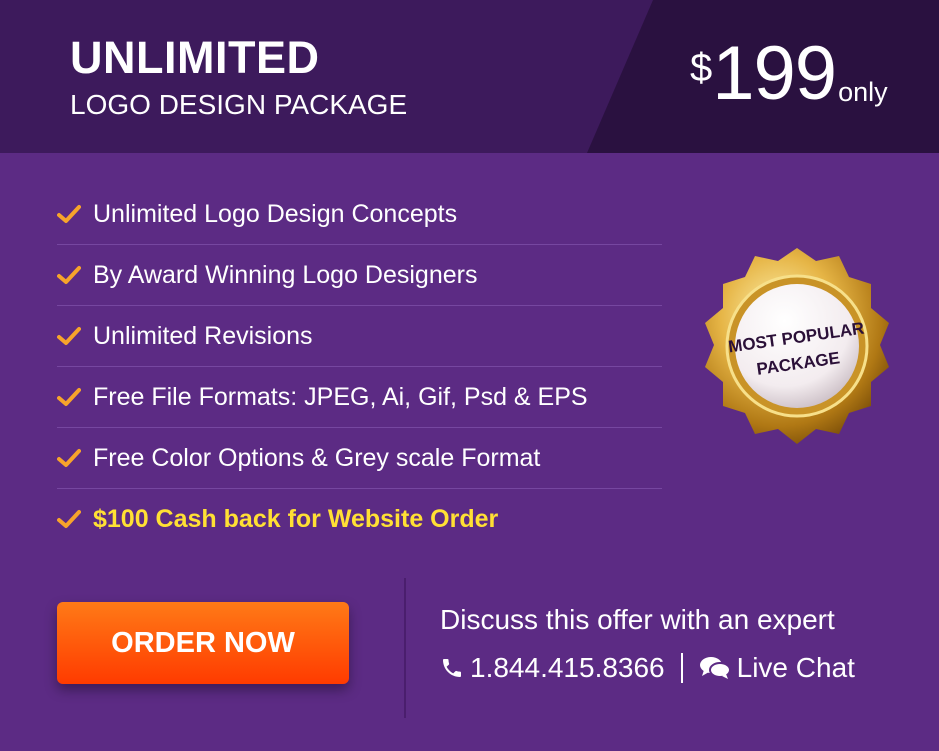  I want to click on feature-item: Unlimited Logo Design Concepts, so click(359, 214).